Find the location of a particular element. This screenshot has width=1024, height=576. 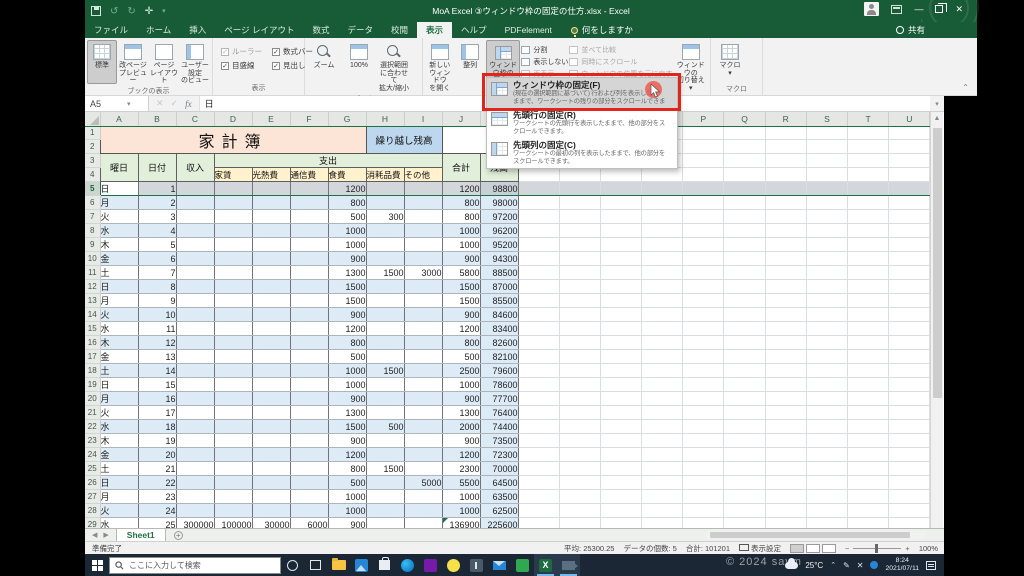

cell-H16 is located at coordinates (385, 343).